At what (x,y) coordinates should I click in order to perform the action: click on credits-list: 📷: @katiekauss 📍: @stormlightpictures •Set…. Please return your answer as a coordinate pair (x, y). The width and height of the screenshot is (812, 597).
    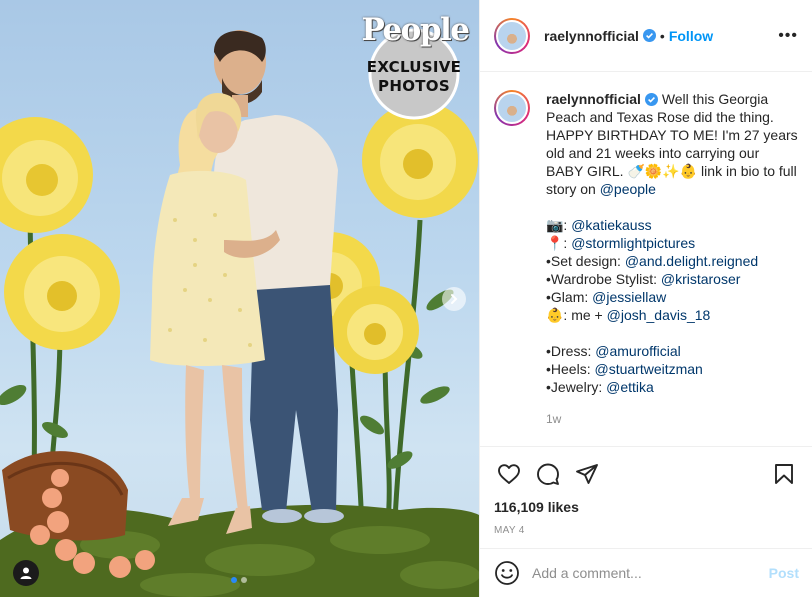
    Looking at the image, I should click on (672, 270).